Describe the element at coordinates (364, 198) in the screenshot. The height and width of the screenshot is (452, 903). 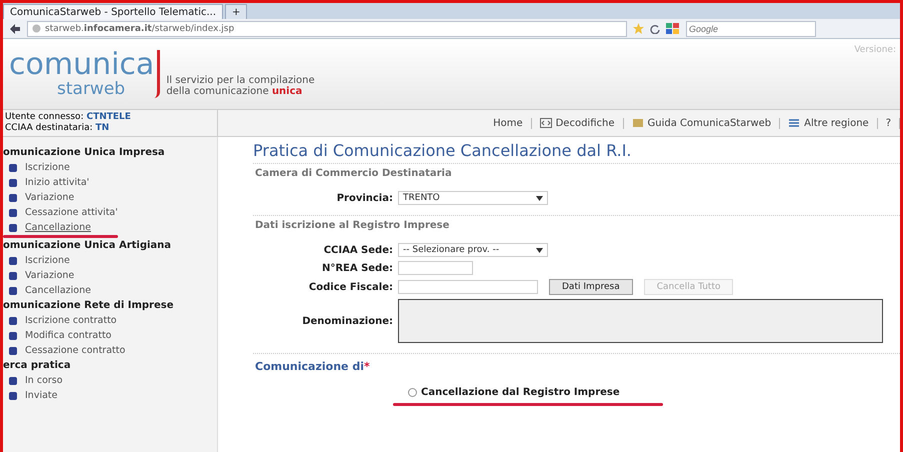
I see `field-label: Provincia:` at that location.